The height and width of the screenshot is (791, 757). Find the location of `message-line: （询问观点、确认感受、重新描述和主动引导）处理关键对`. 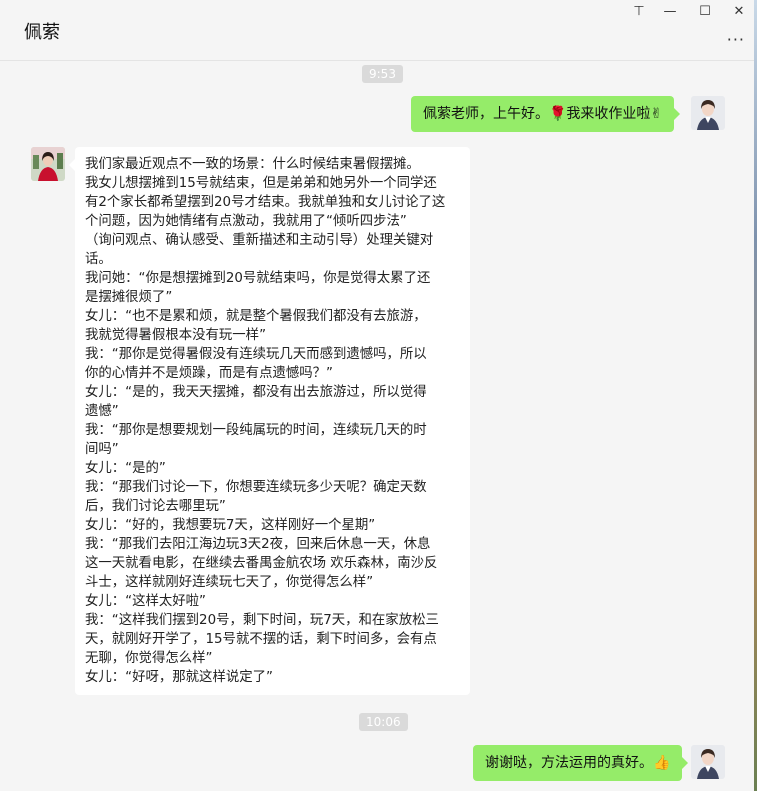

message-line: （询问观点、确认感受、重新描述和主动引导）处理关键对 is located at coordinates (259, 240).